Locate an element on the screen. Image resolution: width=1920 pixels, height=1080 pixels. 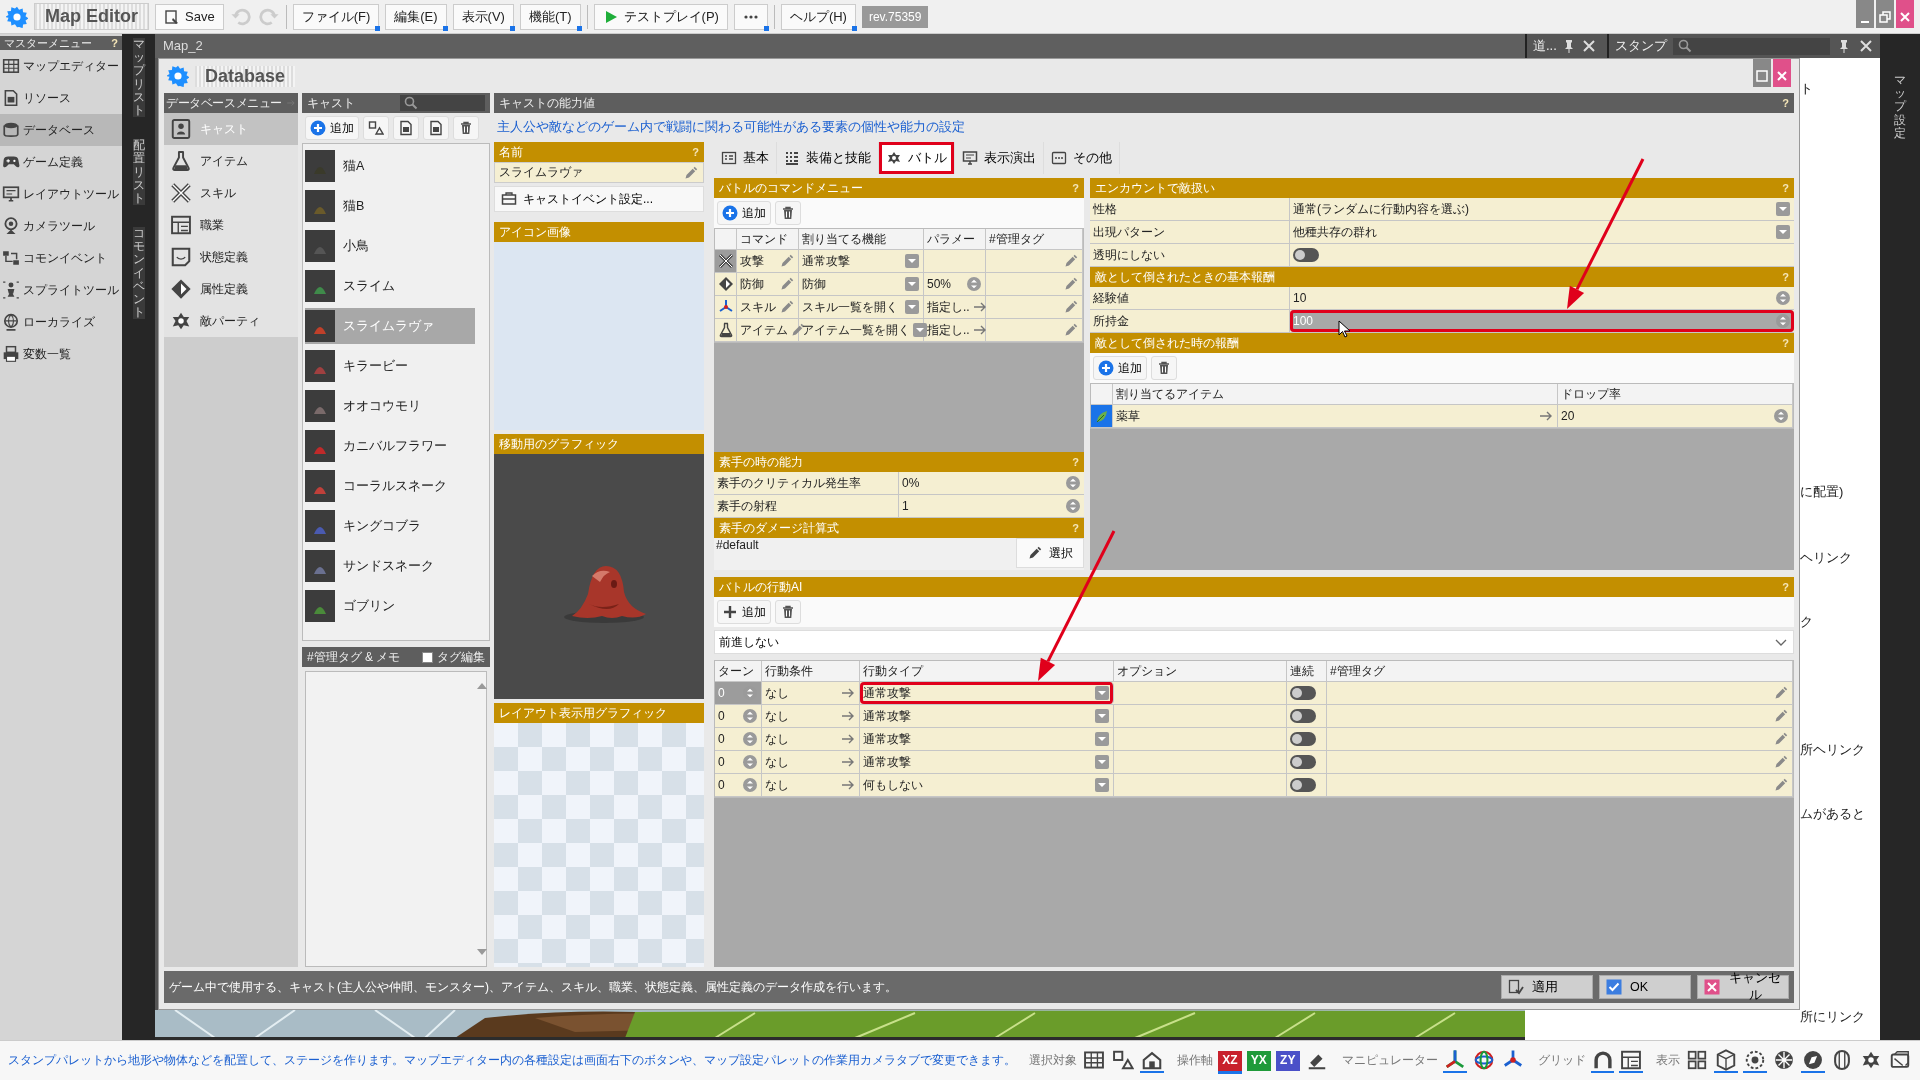
wheel-icon is located at coordinates (1784, 1059).